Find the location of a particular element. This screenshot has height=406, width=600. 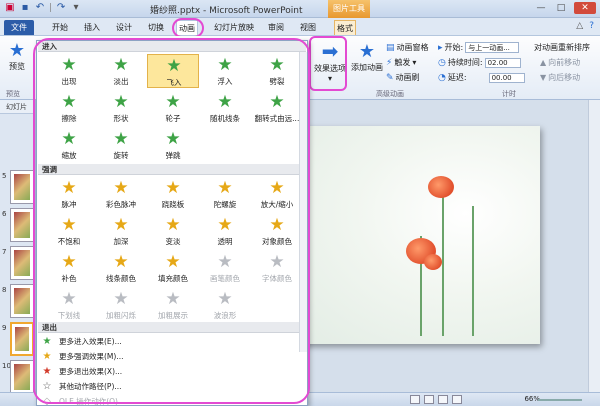

animation-effect-cell: ★ 彩色脉冲 is located at coordinates (121, 194).